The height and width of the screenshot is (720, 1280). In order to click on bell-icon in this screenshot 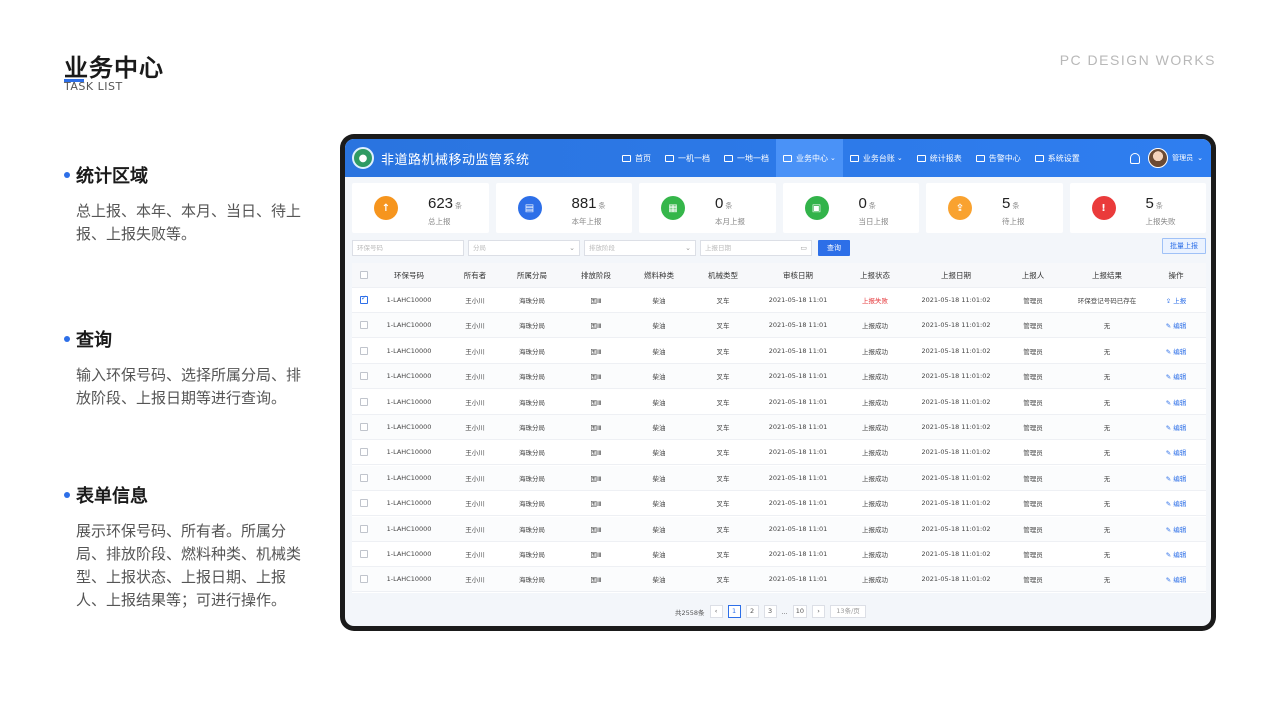, I will do `click(1135, 158)`.